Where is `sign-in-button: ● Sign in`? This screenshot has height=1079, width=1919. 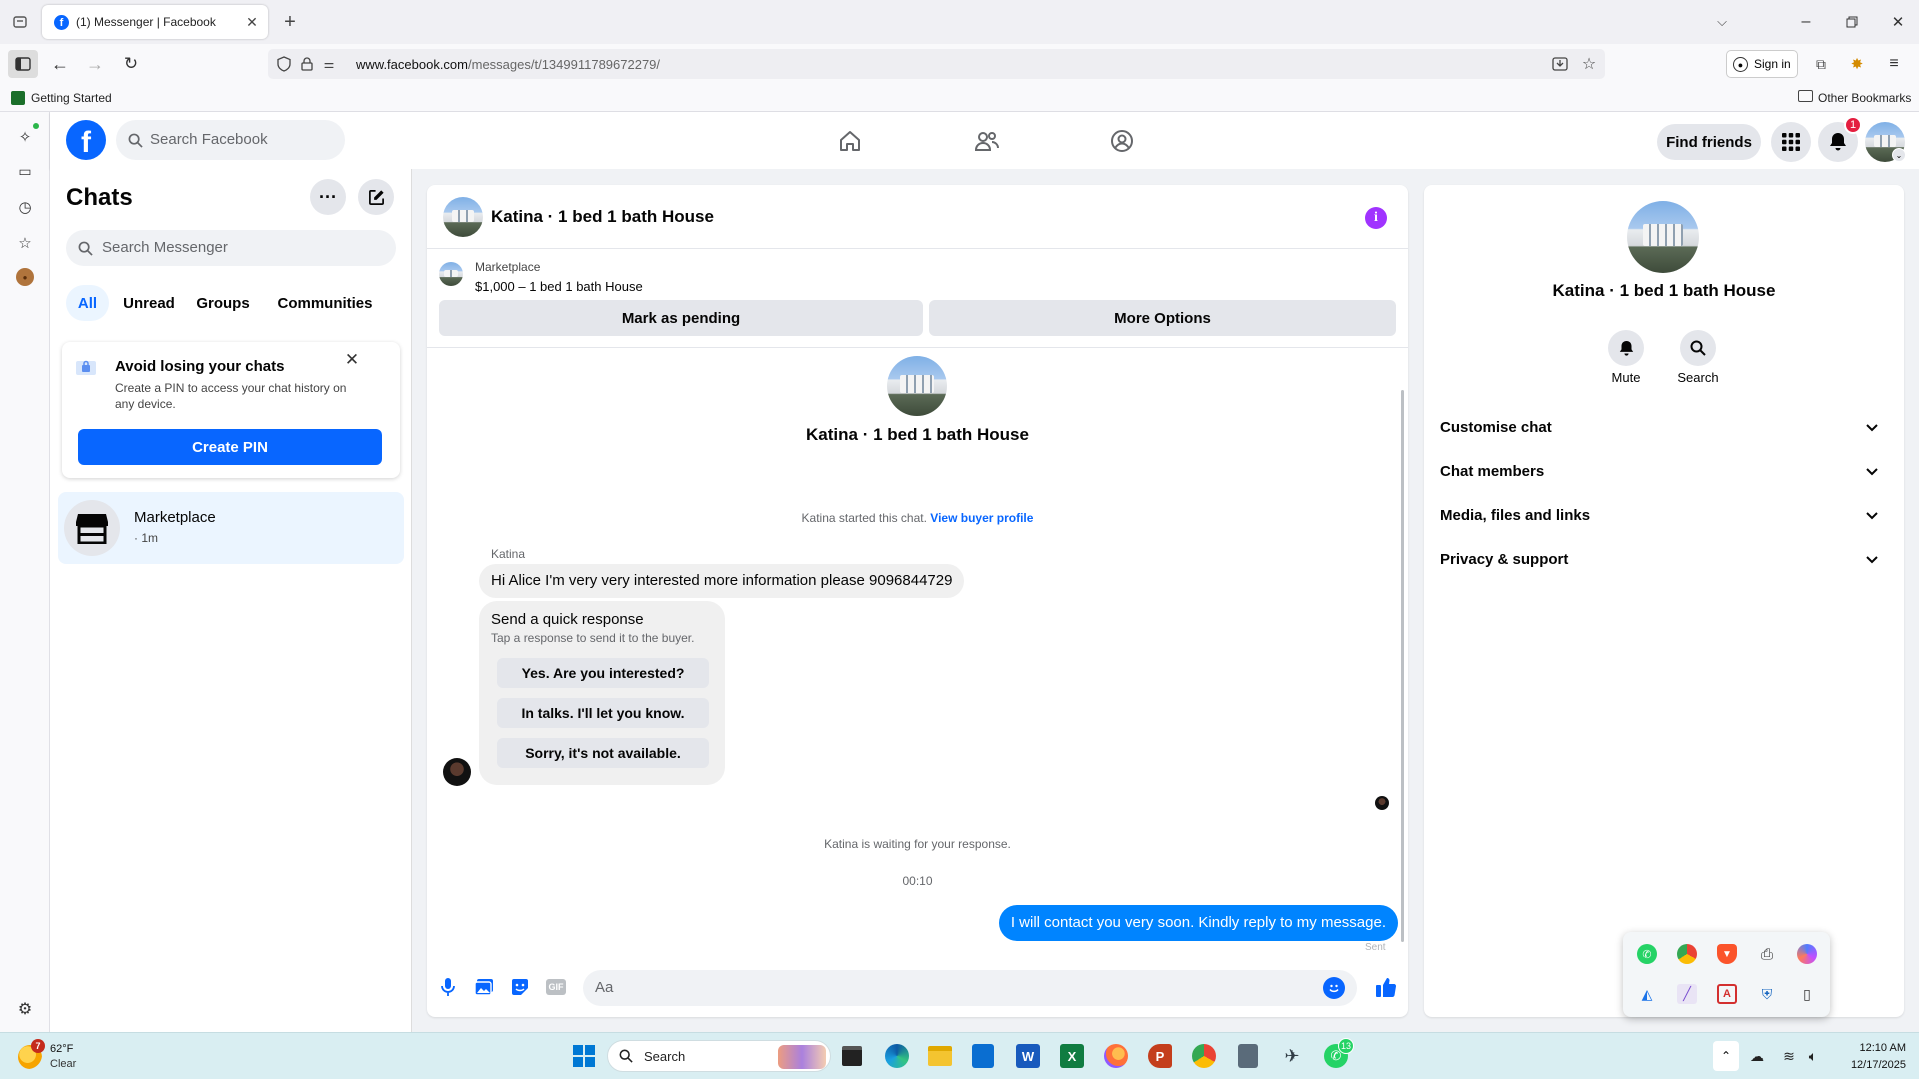
sign-in-button: ● Sign in is located at coordinates (1762, 64).